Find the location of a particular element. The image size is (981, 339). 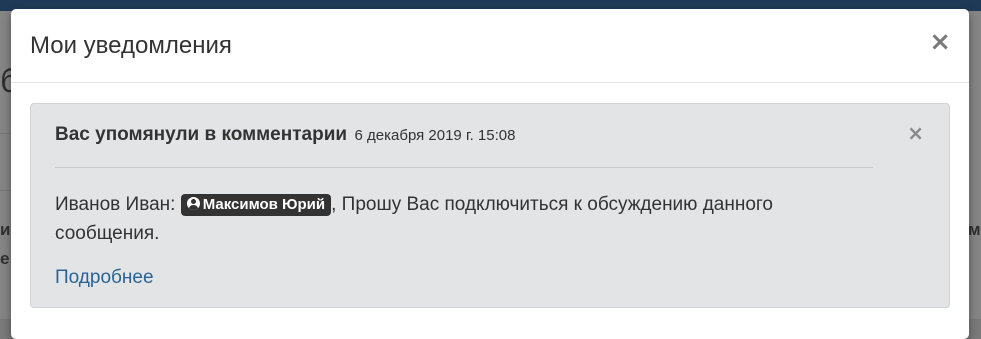

mention-badge: Максимов Юрий is located at coordinates (256, 205).